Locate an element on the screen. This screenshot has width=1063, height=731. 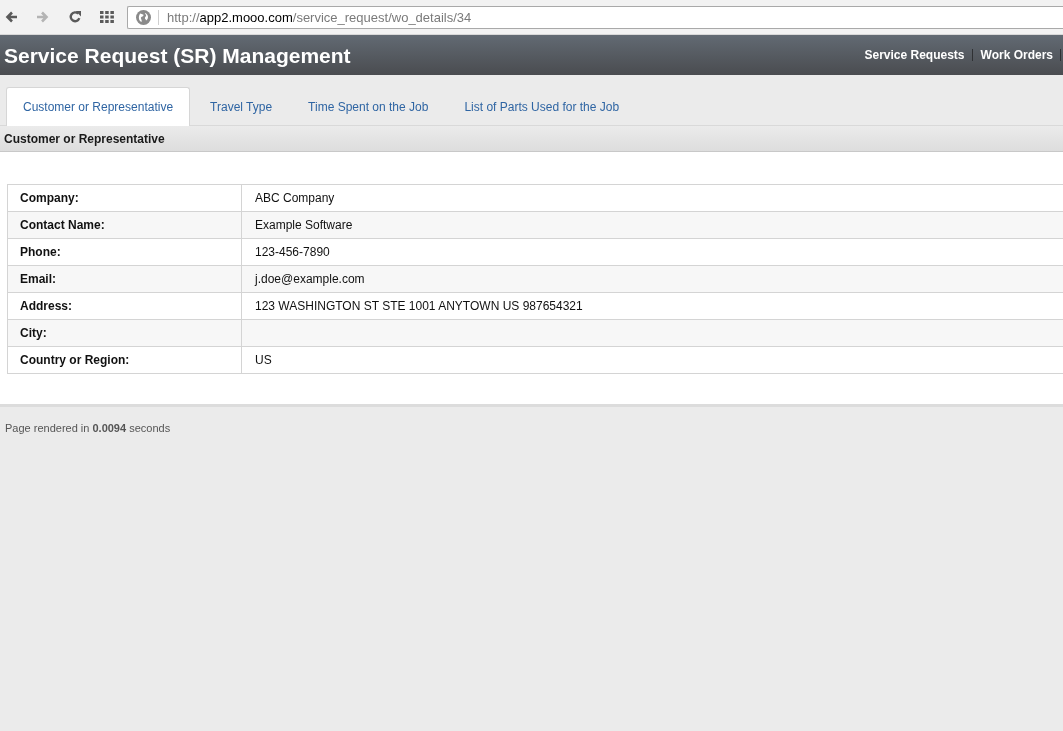
tab: Travel Type is located at coordinates (241, 106).